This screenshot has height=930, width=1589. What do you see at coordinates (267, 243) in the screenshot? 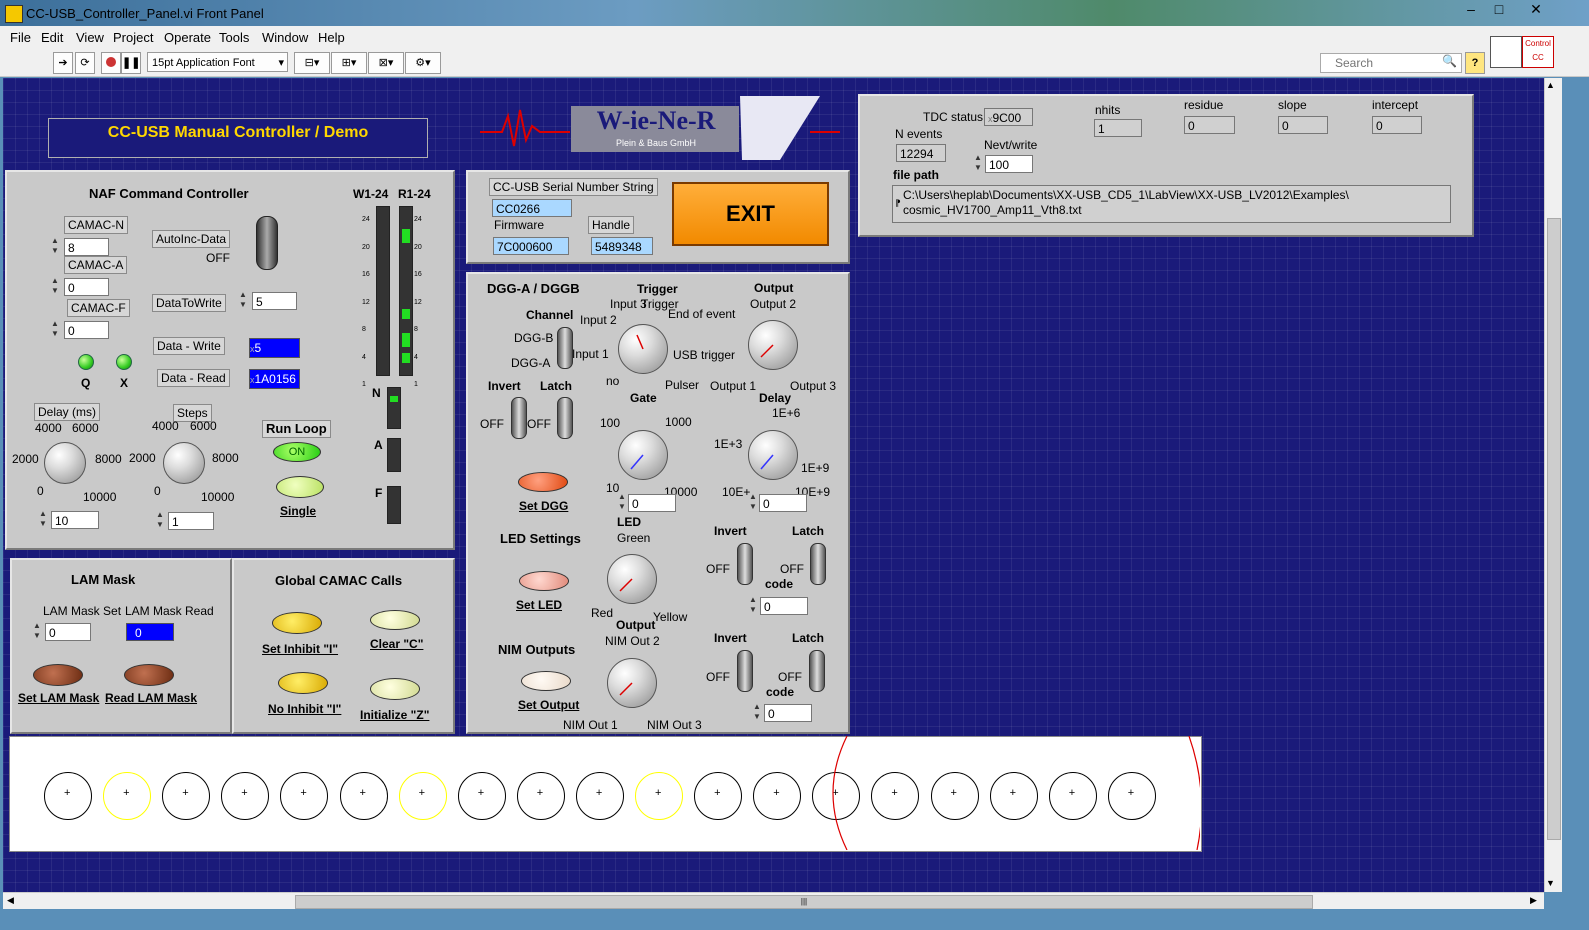
I see `autoinc-toggle` at bounding box center [267, 243].